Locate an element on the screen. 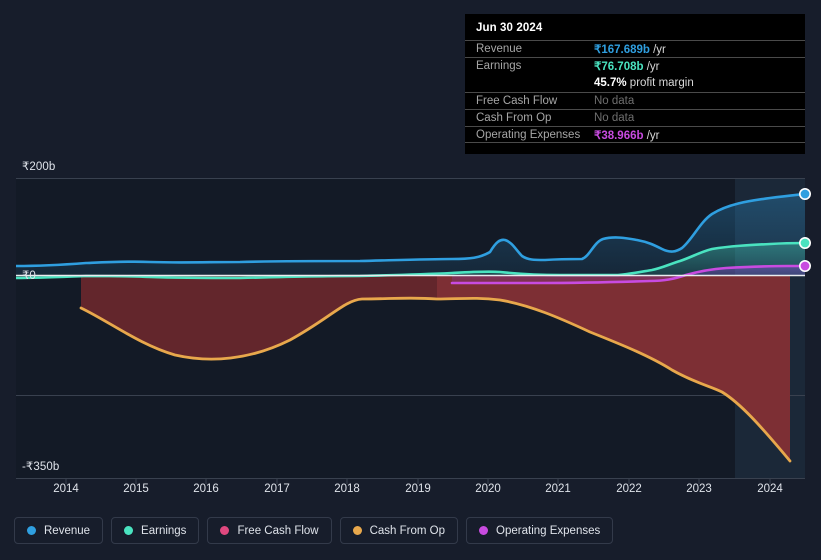 This screenshot has height=560, width=821. legend-item-label: Operating Expenses is located at coordinates (548, 530).